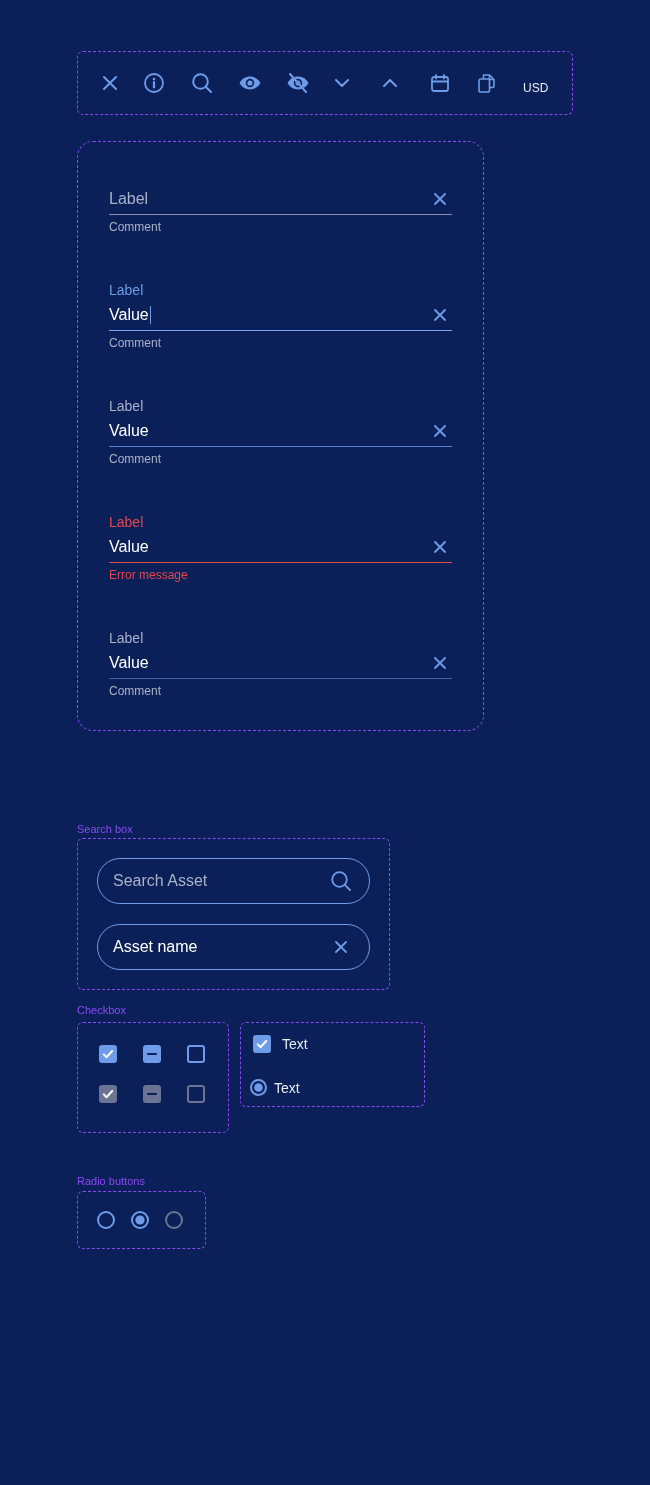 The width and height of the screenshot is (650, 1485). What do you see at coordinates (148, 575) in the screenshot?
I see `helper-text: Error message` at bounding box center [148, 575].